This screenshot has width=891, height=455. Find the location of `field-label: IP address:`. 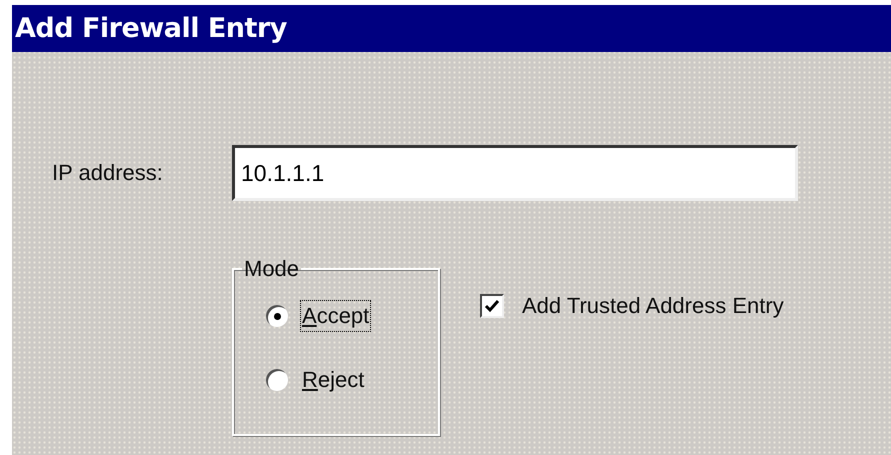

field-label: IP address: is located at coordinates (108, 173).